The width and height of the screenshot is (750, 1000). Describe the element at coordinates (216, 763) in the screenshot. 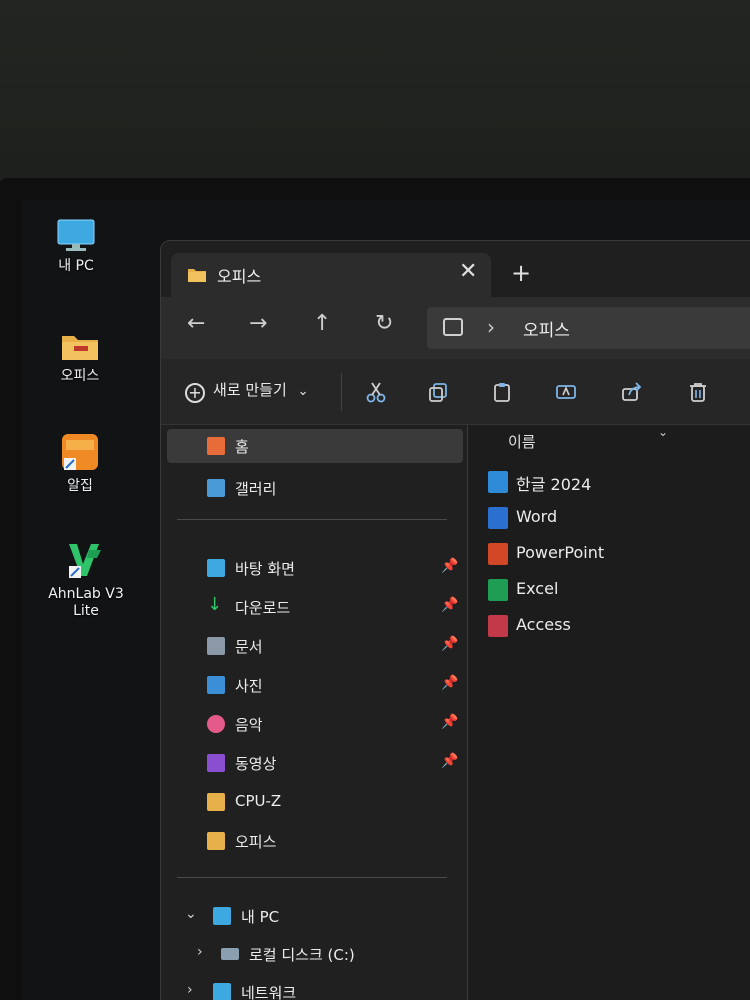

I see `video-icon` at that location.